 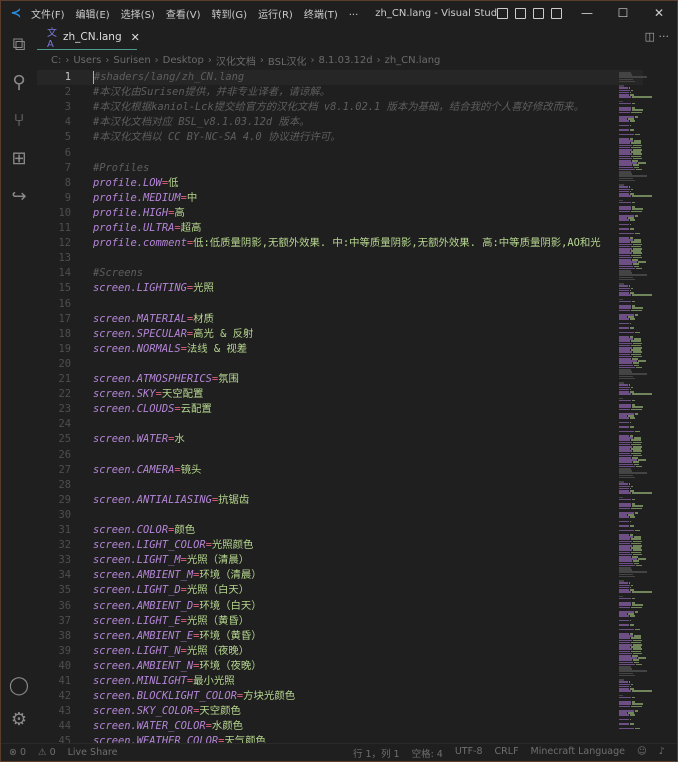 What do you see at coordinates (19, 82) in the screenshot?
I see `search-icon: ⚲` at bounding box center [19, 82].